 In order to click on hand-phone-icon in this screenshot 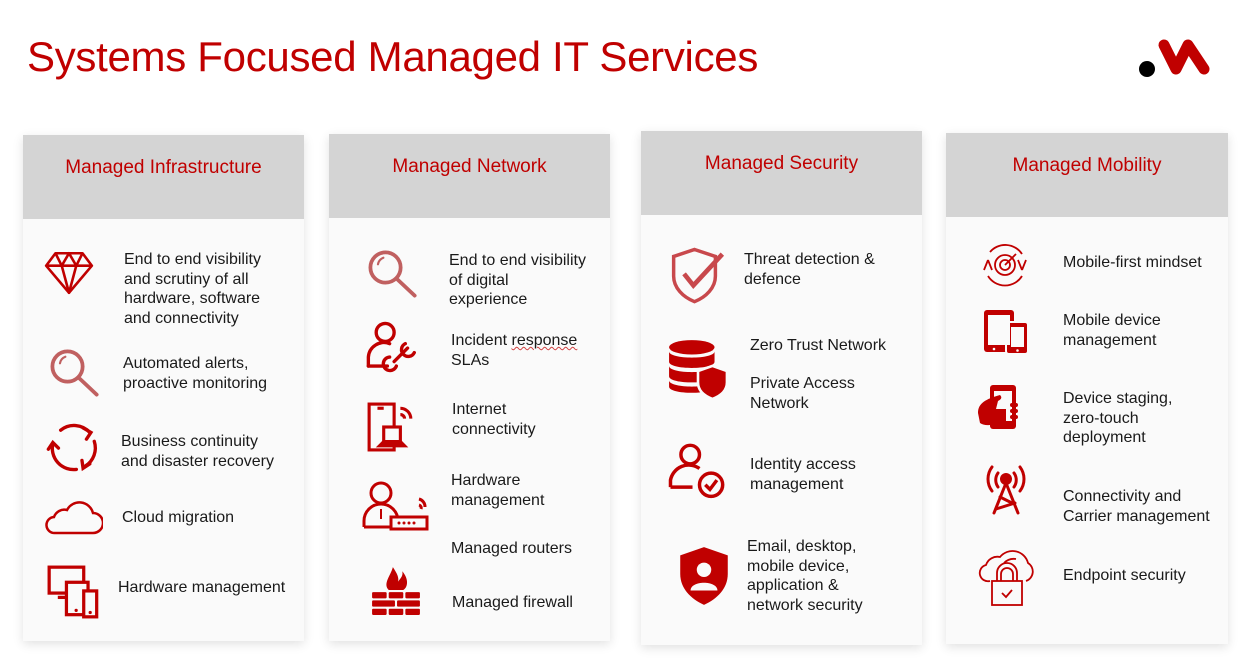, I will do `click(999, 407)`.